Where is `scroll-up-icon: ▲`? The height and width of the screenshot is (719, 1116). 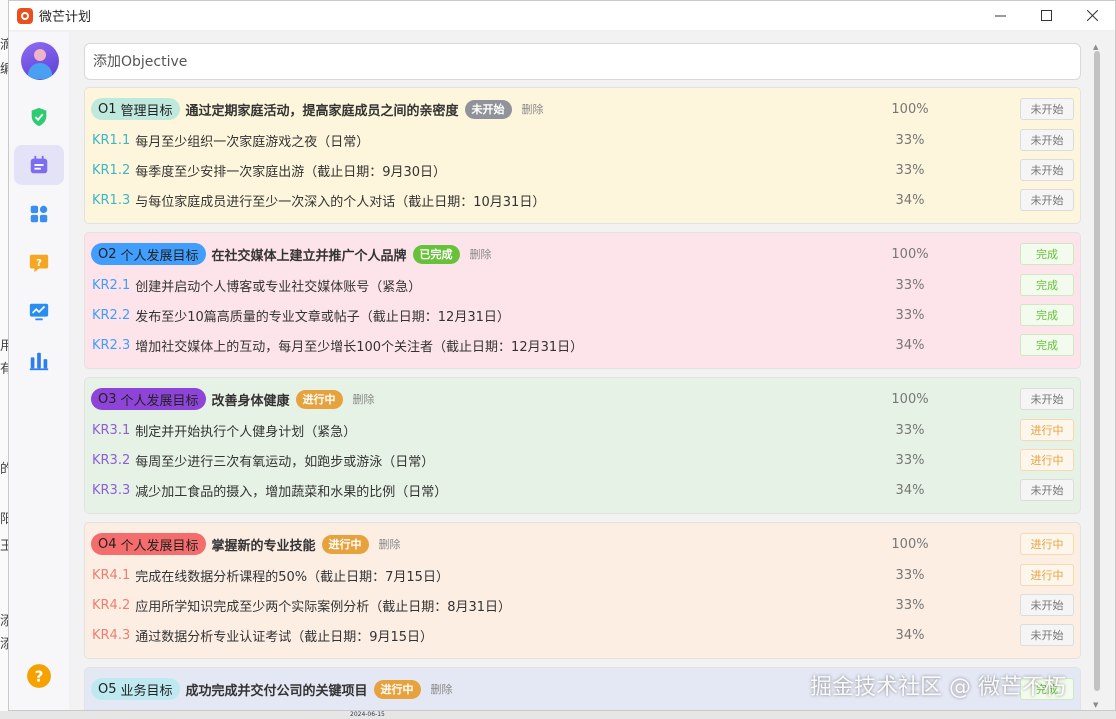
scroll-up-icon: ▲ is located at coordinates (1095, 47).